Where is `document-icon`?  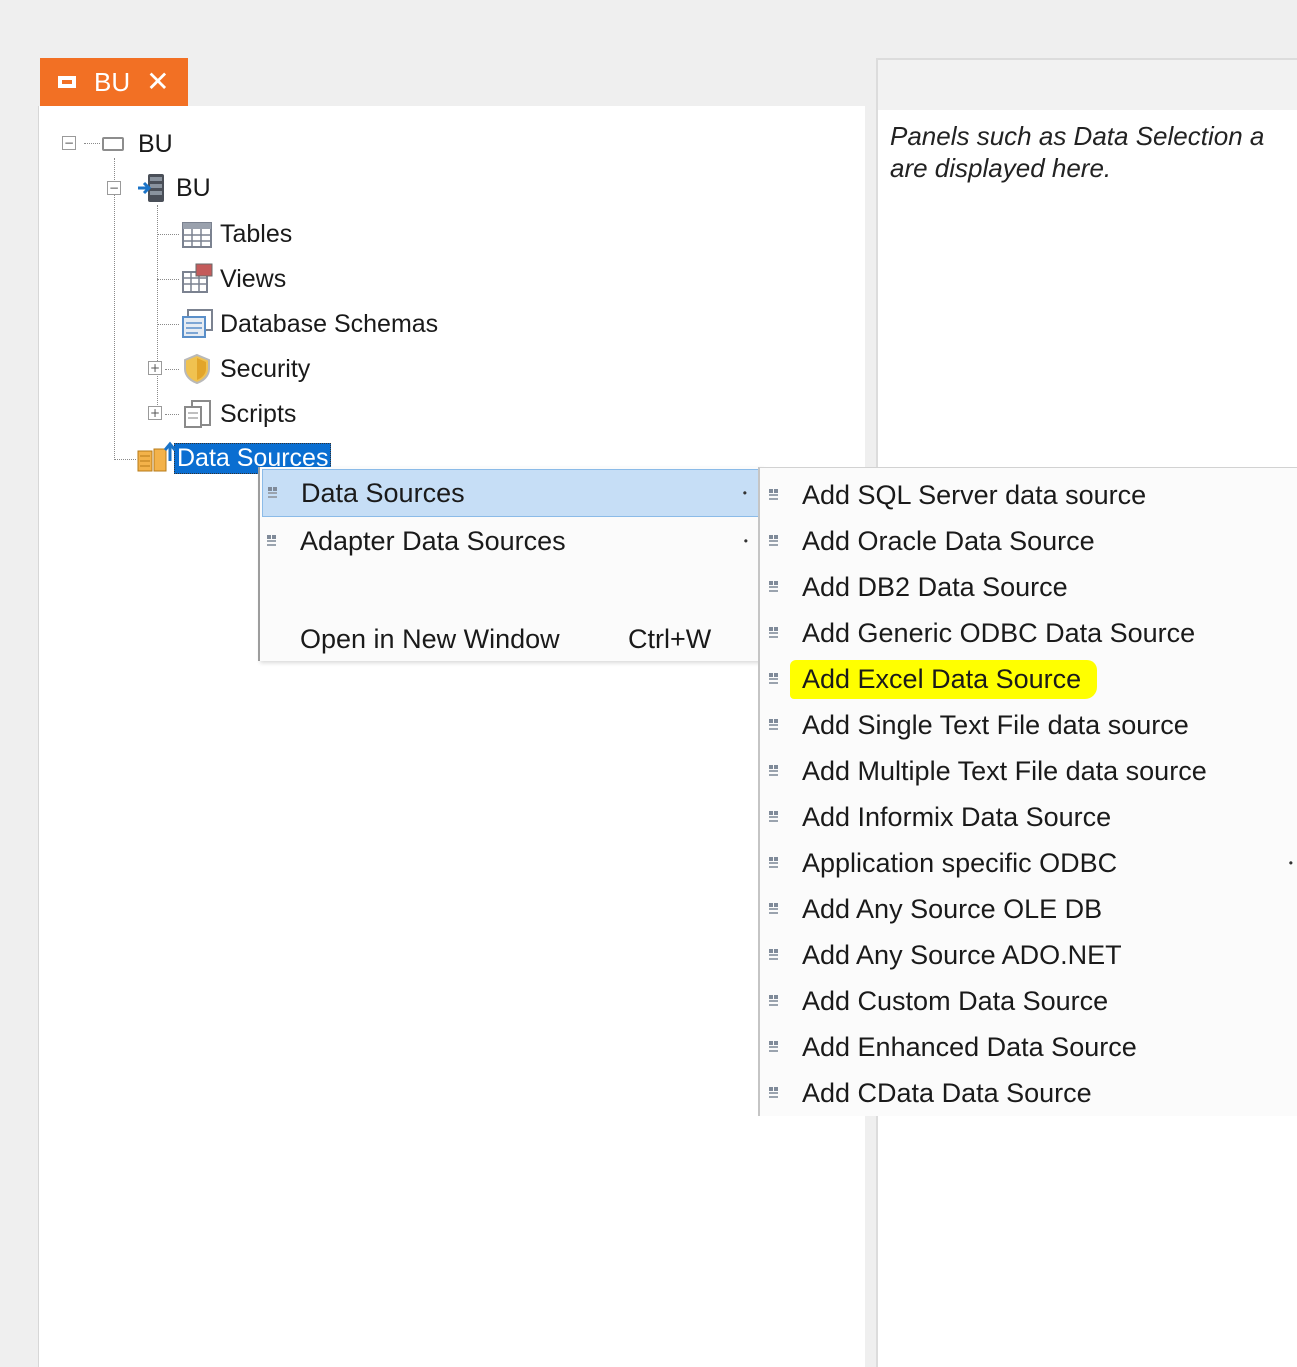
document-icon is located at coordinates (67, 82).